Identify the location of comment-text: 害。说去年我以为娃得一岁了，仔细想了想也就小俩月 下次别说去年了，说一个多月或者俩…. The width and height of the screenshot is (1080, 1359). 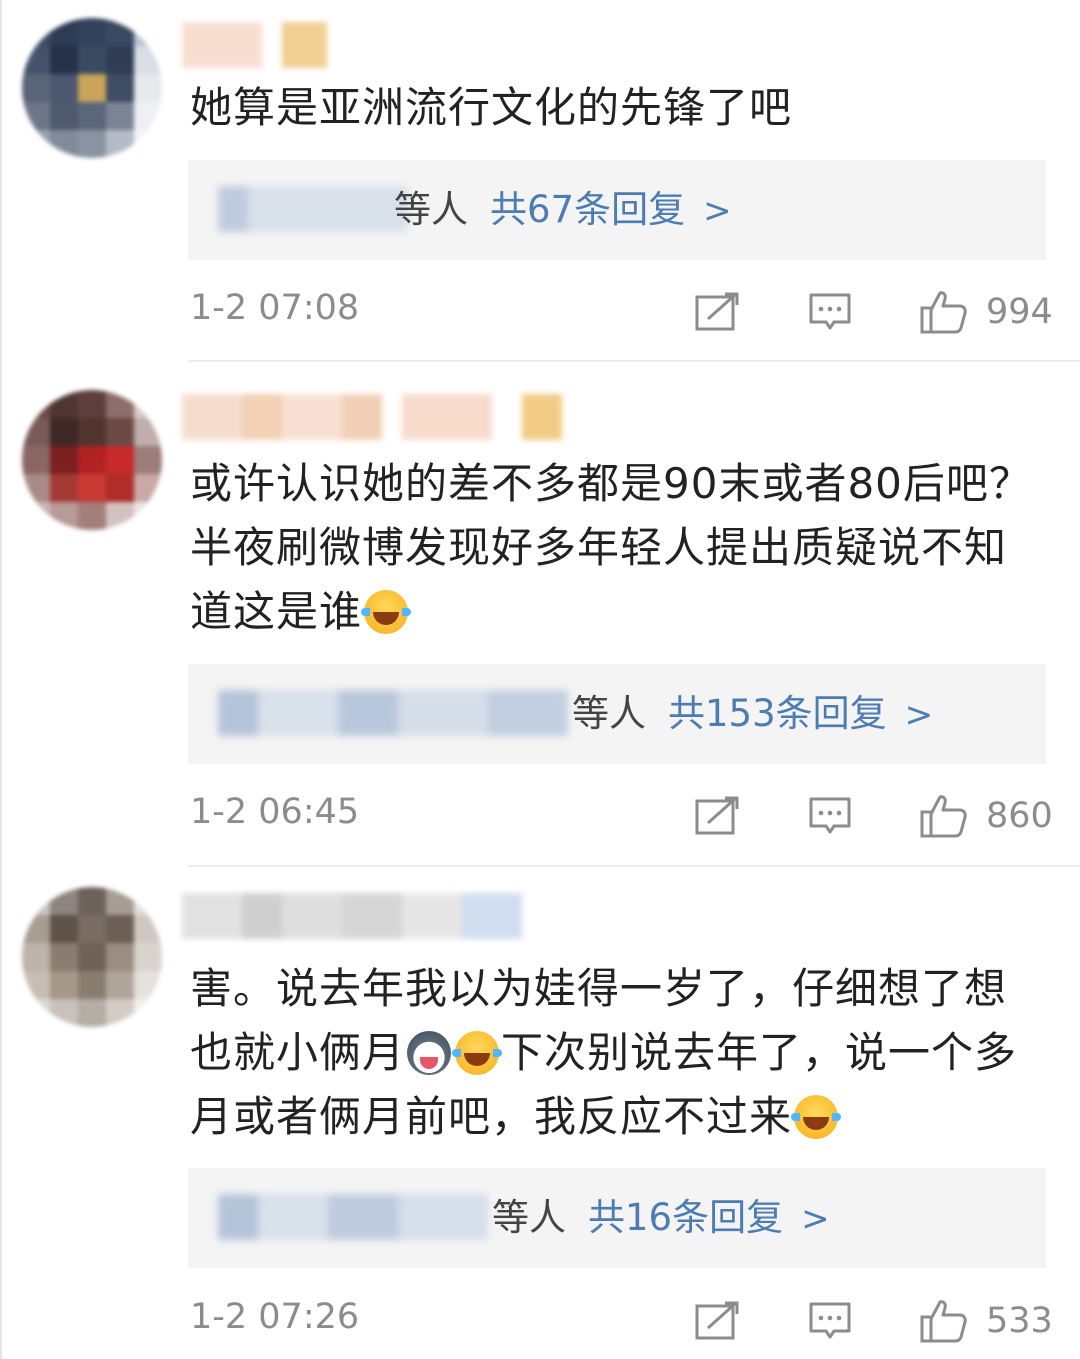
(619, 1053).